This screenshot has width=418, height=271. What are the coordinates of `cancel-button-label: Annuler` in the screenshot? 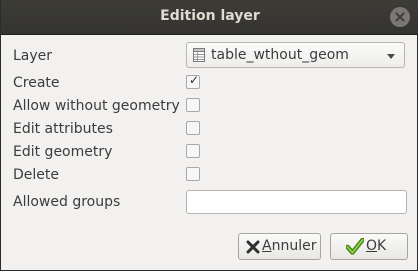 It's located at (289, 246).